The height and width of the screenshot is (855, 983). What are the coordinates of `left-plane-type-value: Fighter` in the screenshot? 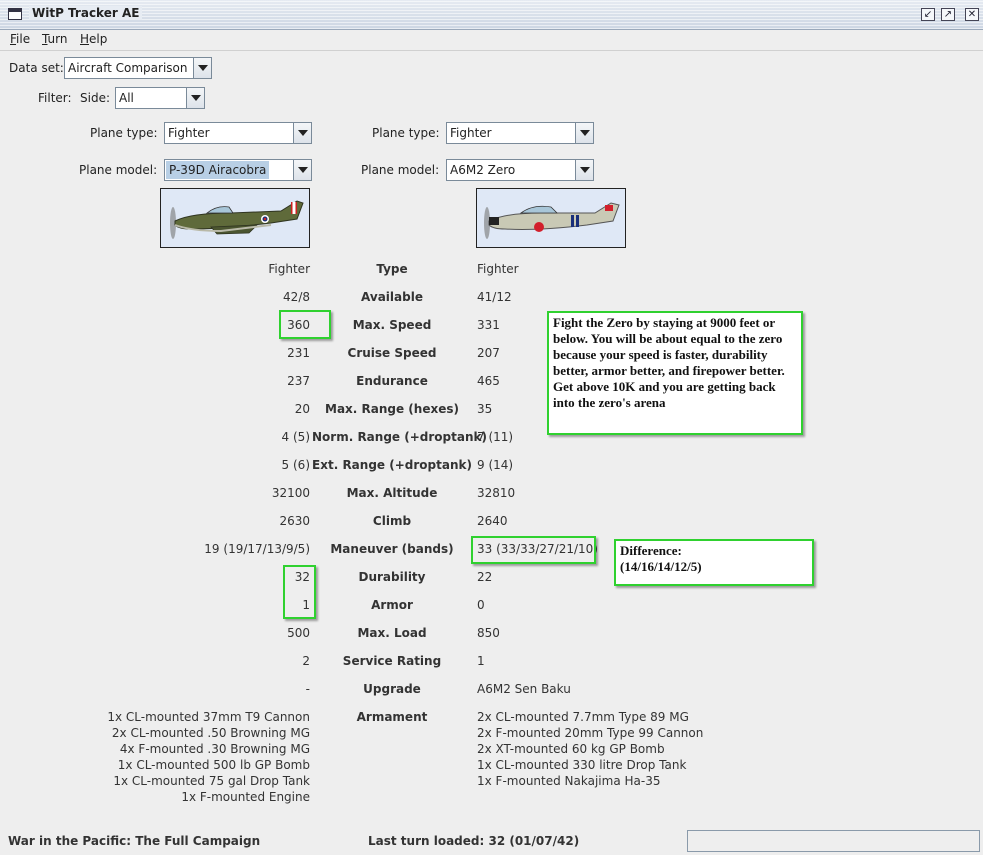 It's located at (189, 133).